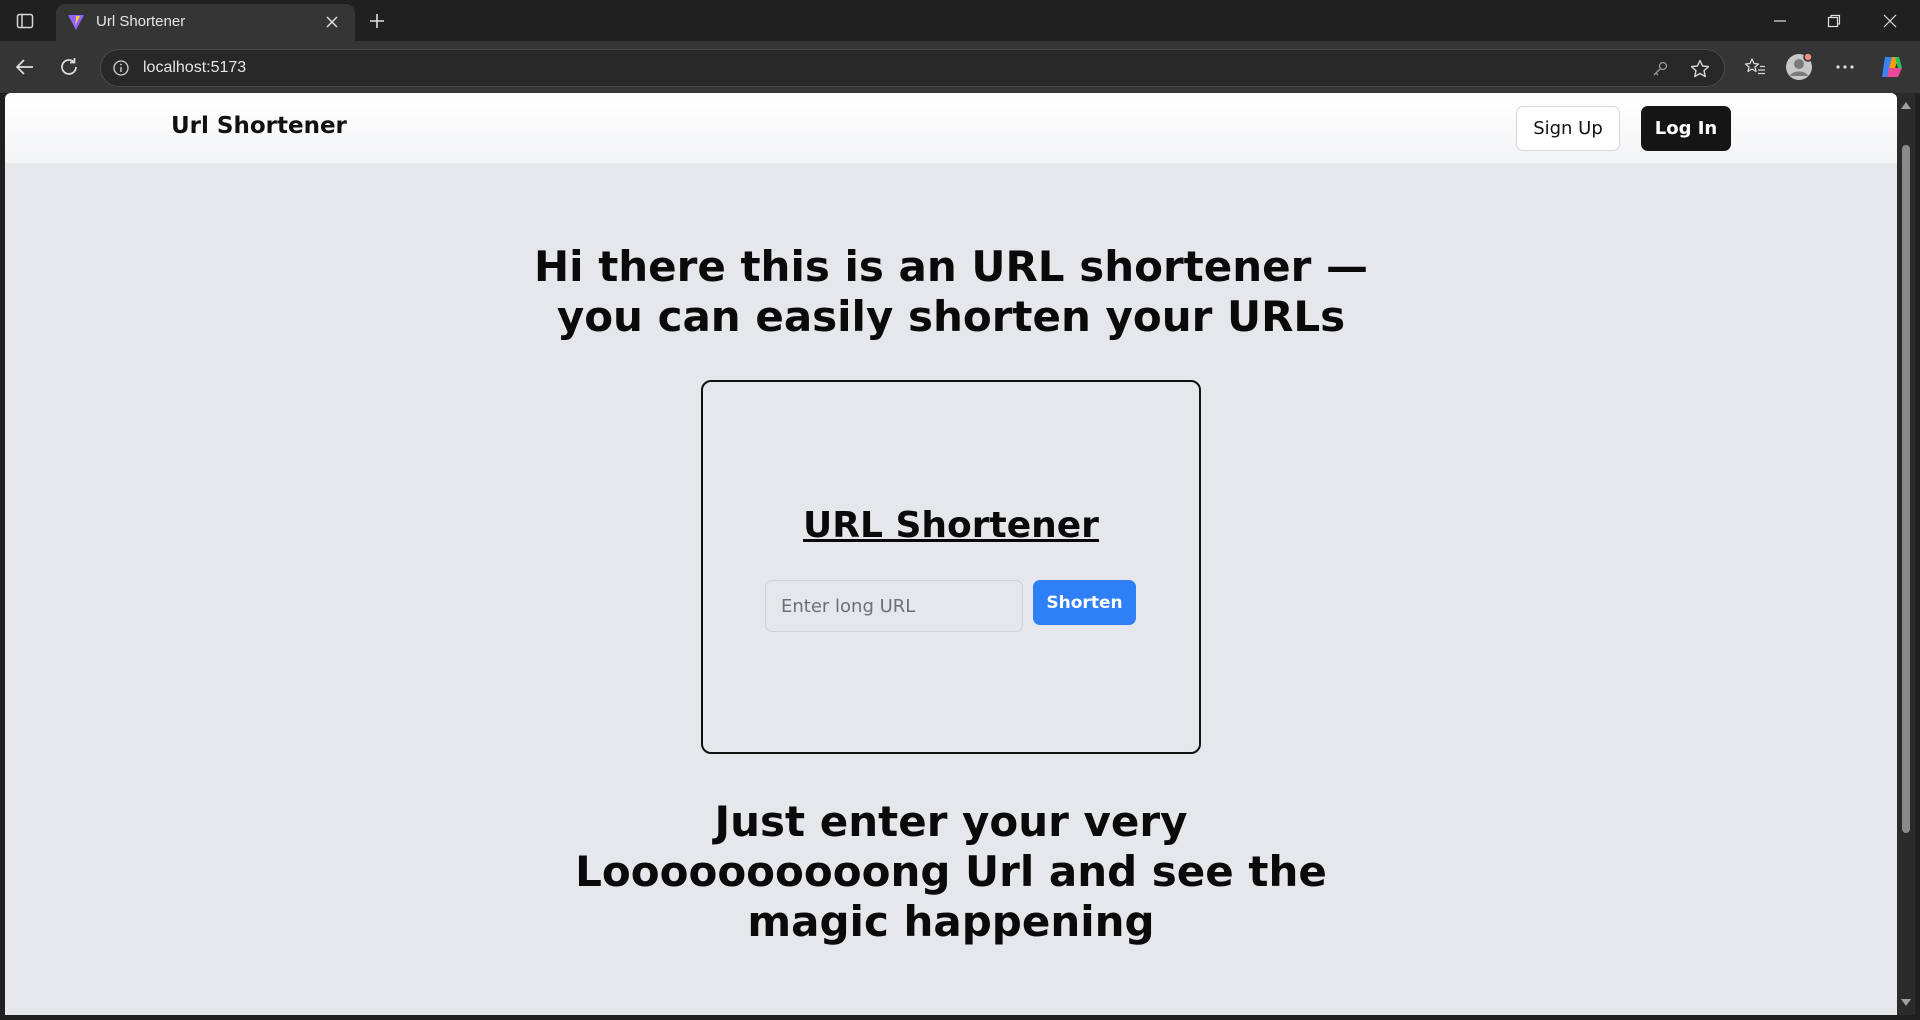 This screenshot has height=1020, width=1920. I want to click on site-info-icon, so click(121, 68).